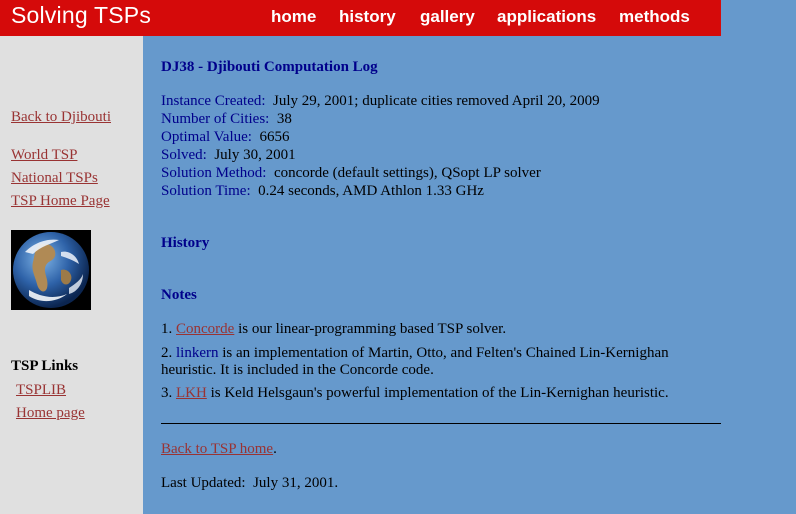 The image size is (796, 514). I want to click on linkern-link: linkern, so click(197, 353).